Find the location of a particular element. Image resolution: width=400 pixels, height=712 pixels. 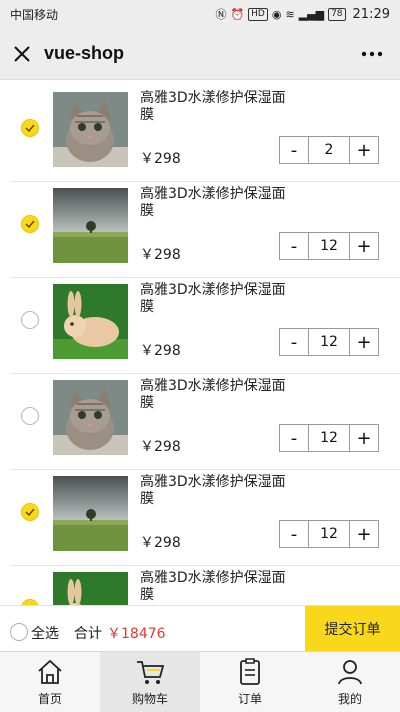

alarm-icon: ⏰ is located at coordinates (237, 14).